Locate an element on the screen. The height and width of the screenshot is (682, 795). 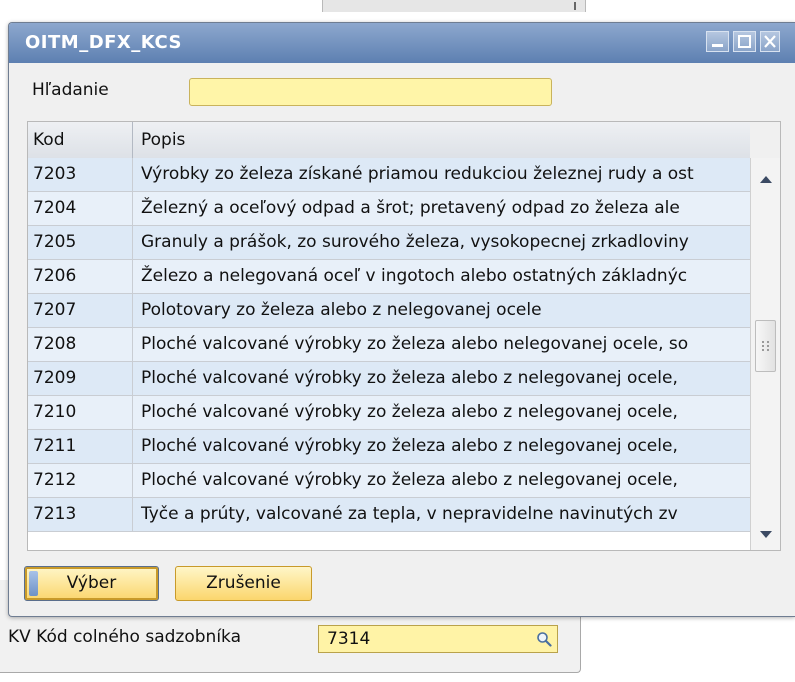
minimize-icon is located at coordinates (717, 41).